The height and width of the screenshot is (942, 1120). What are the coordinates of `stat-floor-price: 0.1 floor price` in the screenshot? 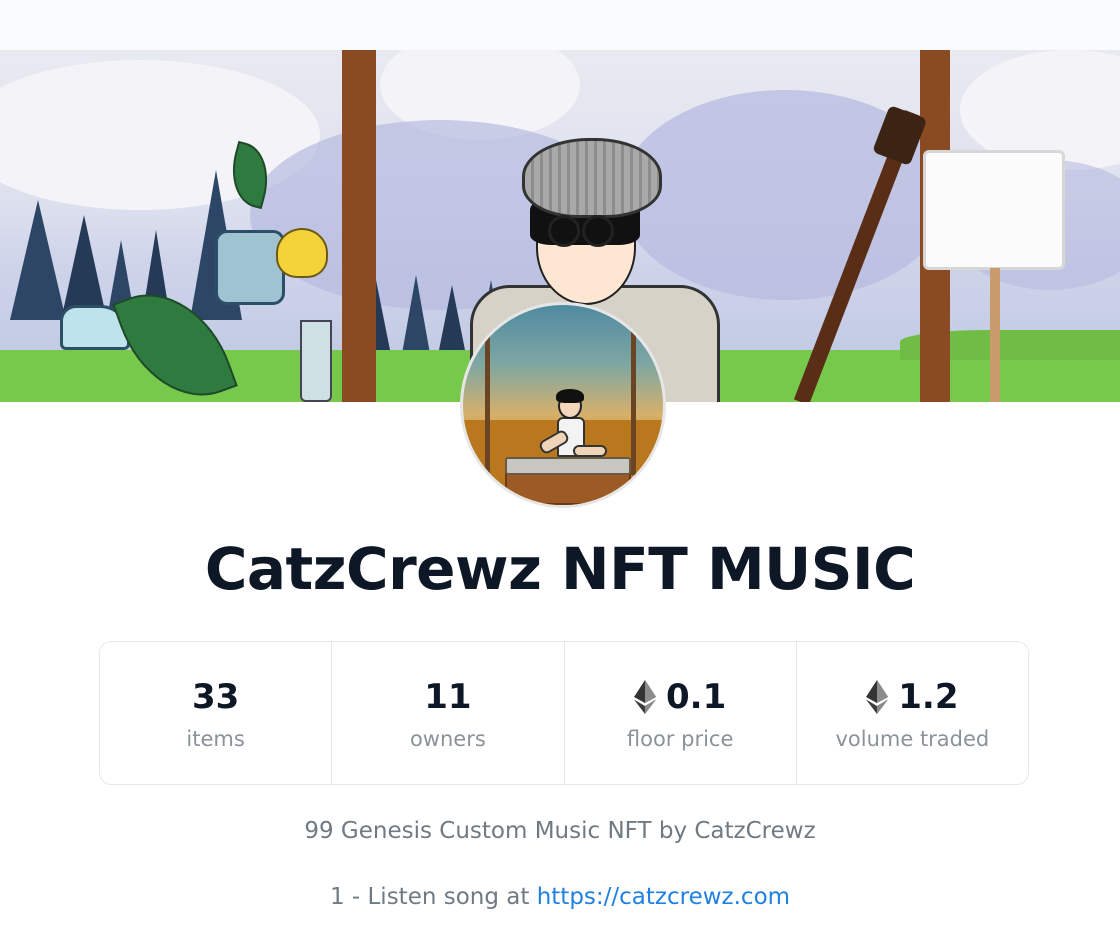 It's located at (681, 713).